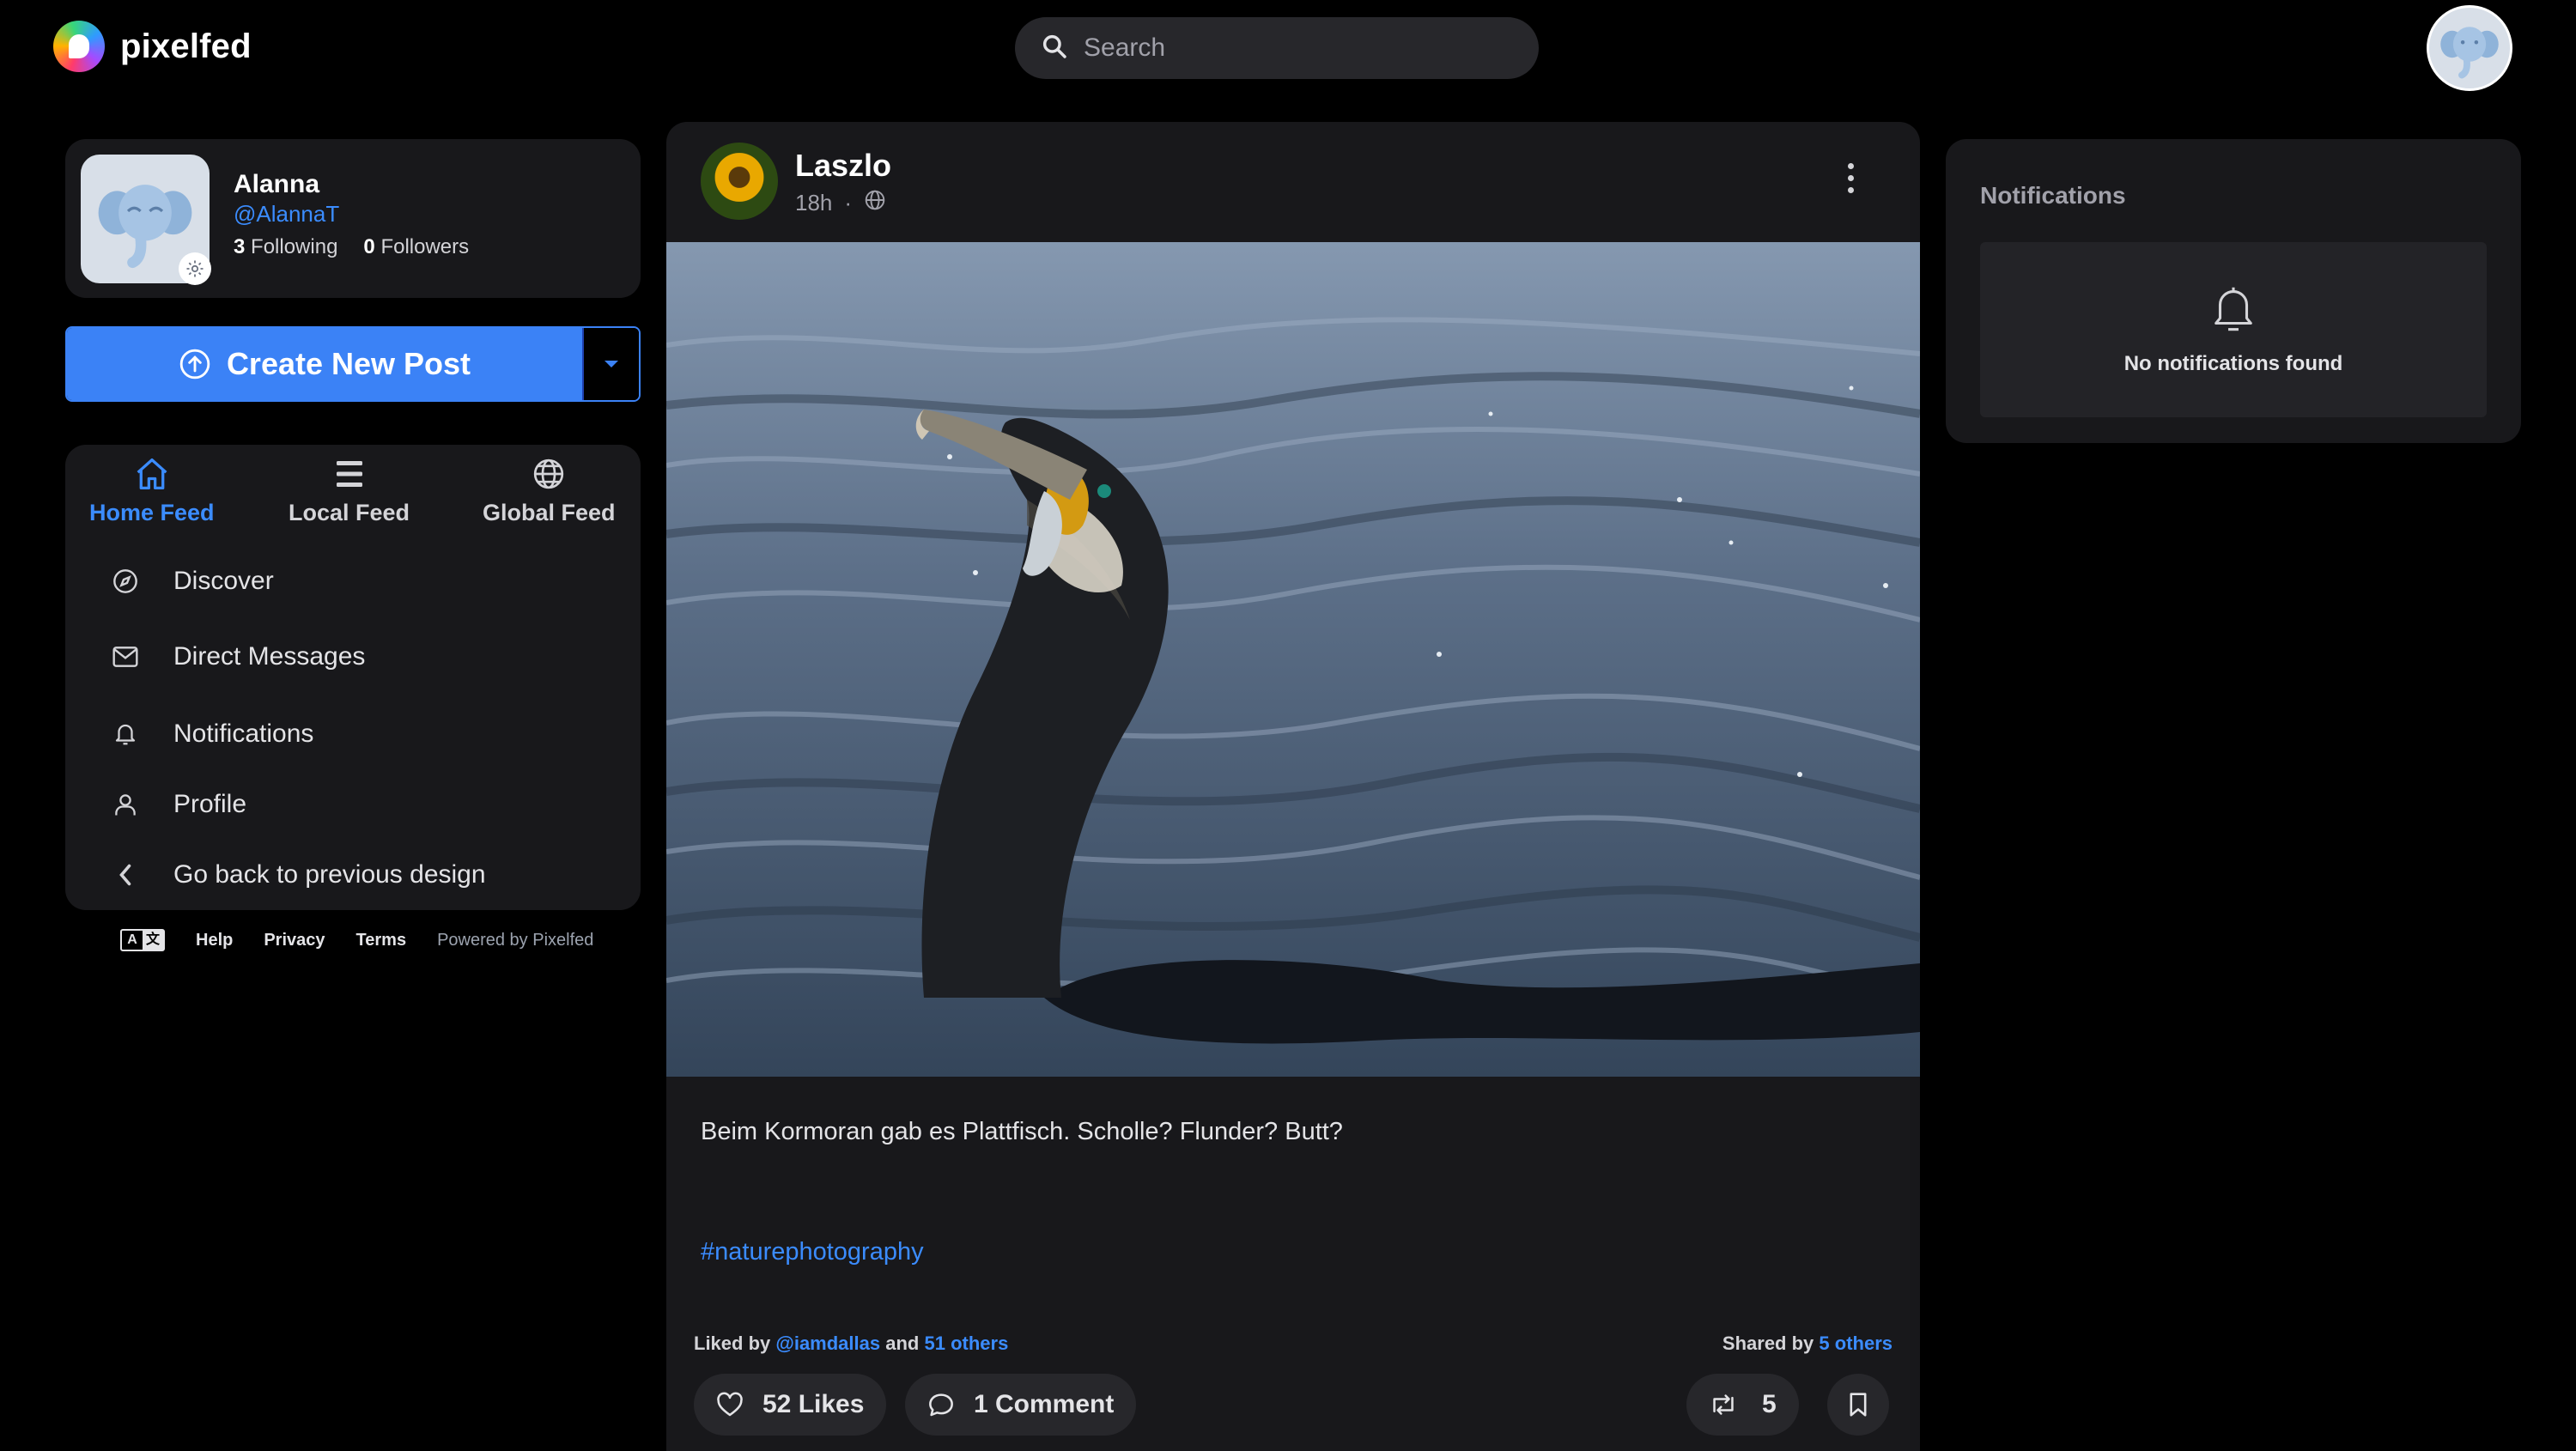 This screenshot has height=1451, width=2576. Describe the element at coordinates (812, 1252) in the screenshot. I see `post-hashtag-link: #naturephotography` at that location.